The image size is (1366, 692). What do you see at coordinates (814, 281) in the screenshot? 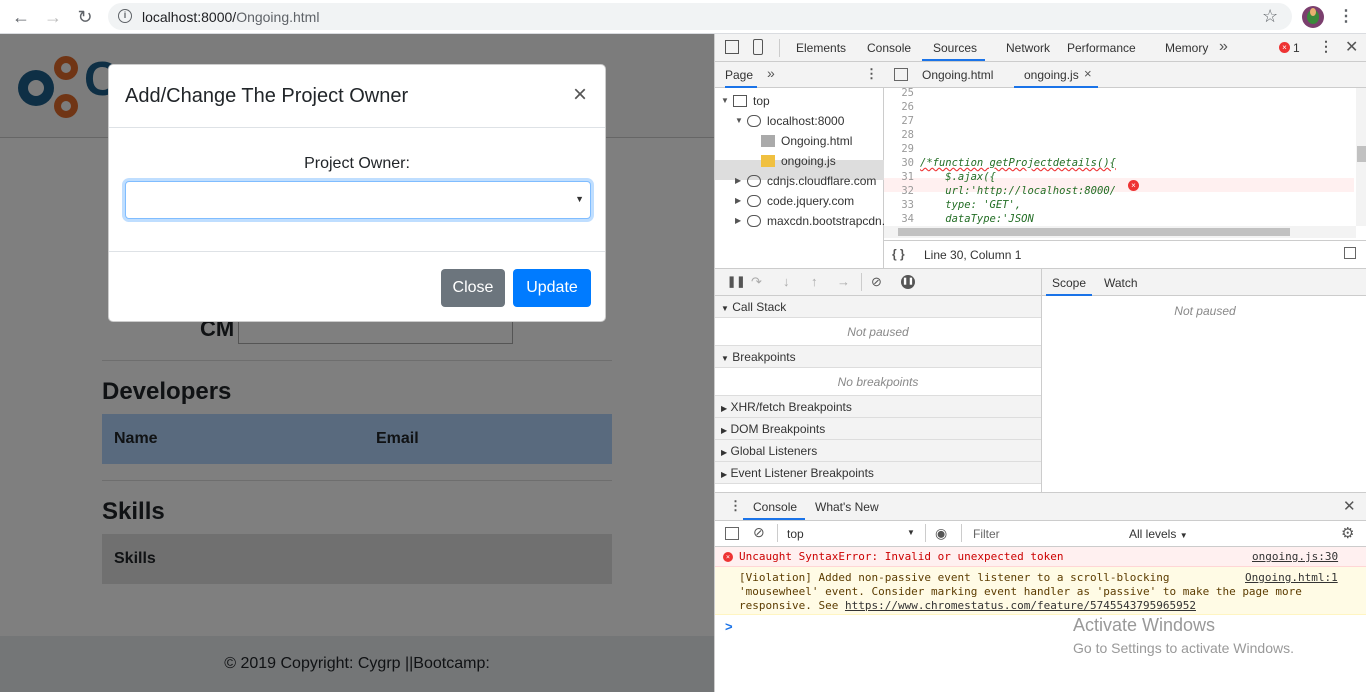
I see `step-out-icon: ↑` at bounding box center [814, 281].